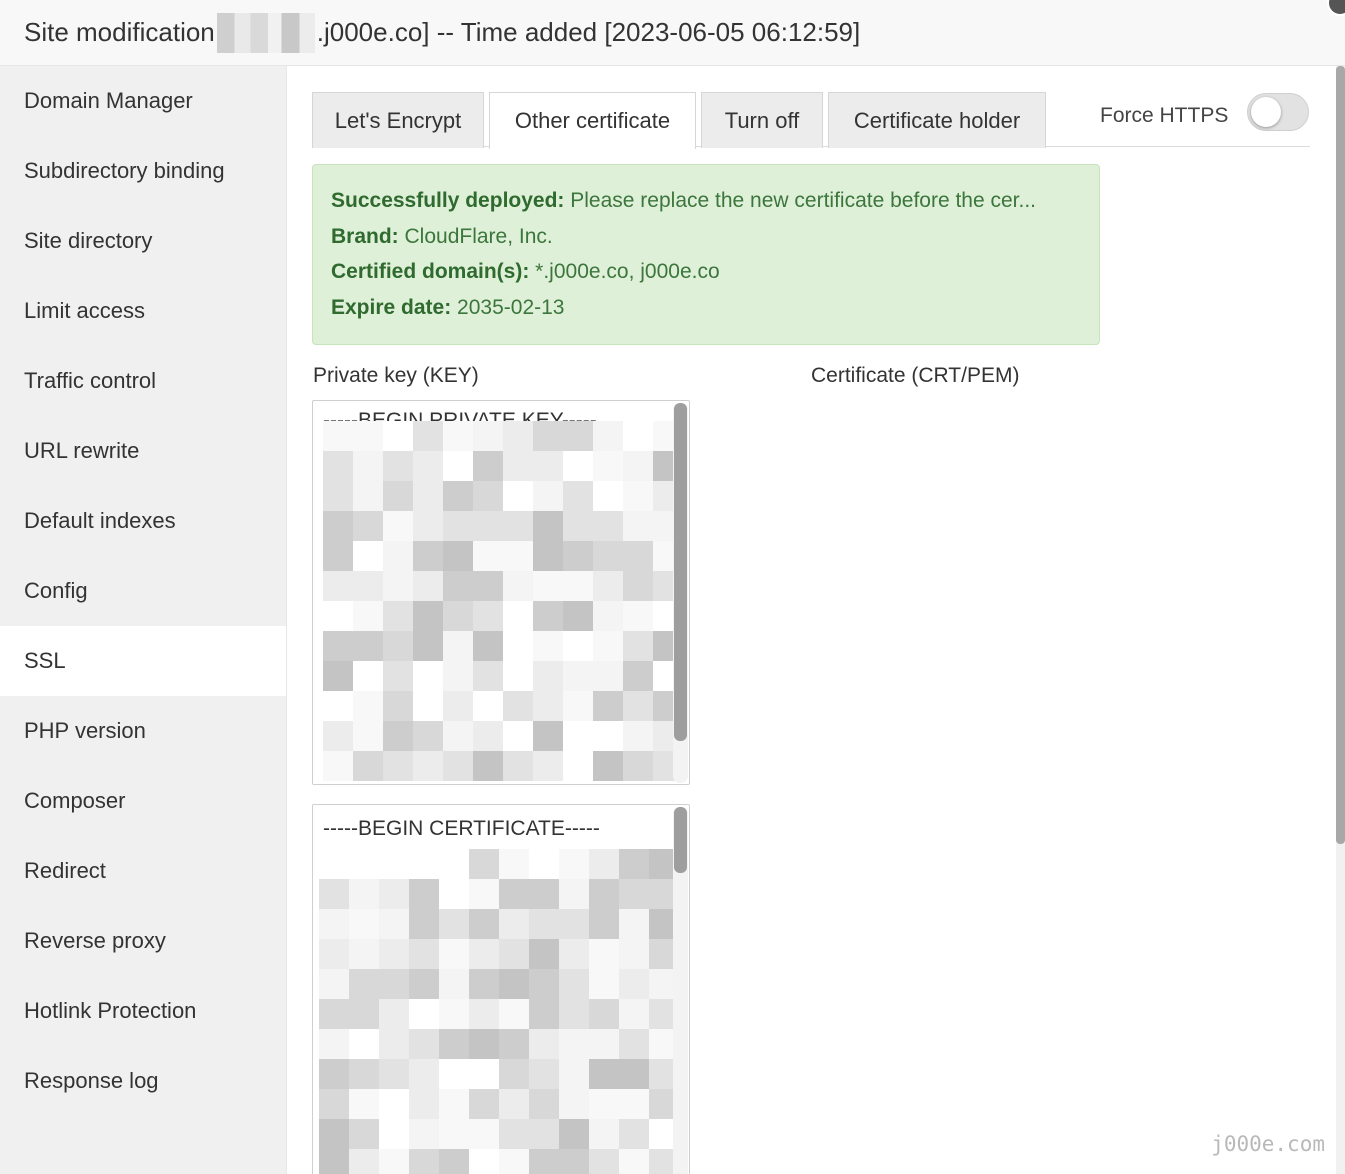 Image resolution: width=1345 pixels, height=1174 pixels. I want to click on sidebar-item-default-indexes: Default indexes, so click(143, 521).